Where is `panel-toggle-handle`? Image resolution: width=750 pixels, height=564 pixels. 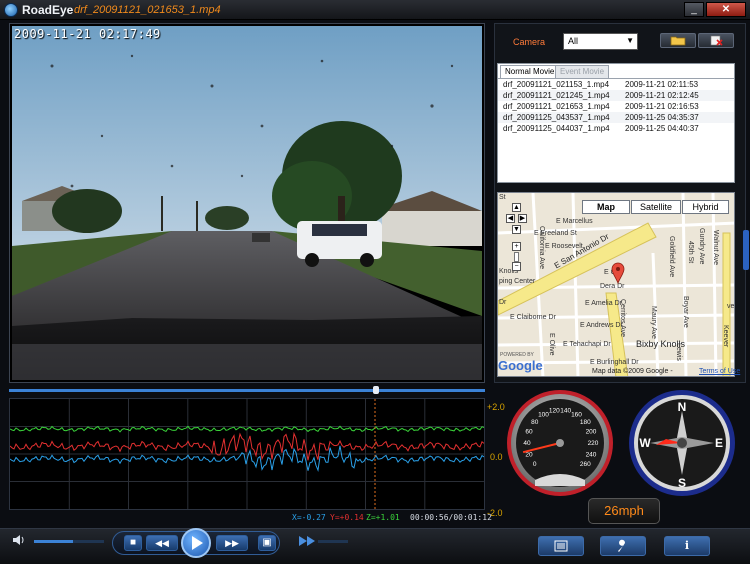 panel-toggle-handle is located at coordinates (746, 250).